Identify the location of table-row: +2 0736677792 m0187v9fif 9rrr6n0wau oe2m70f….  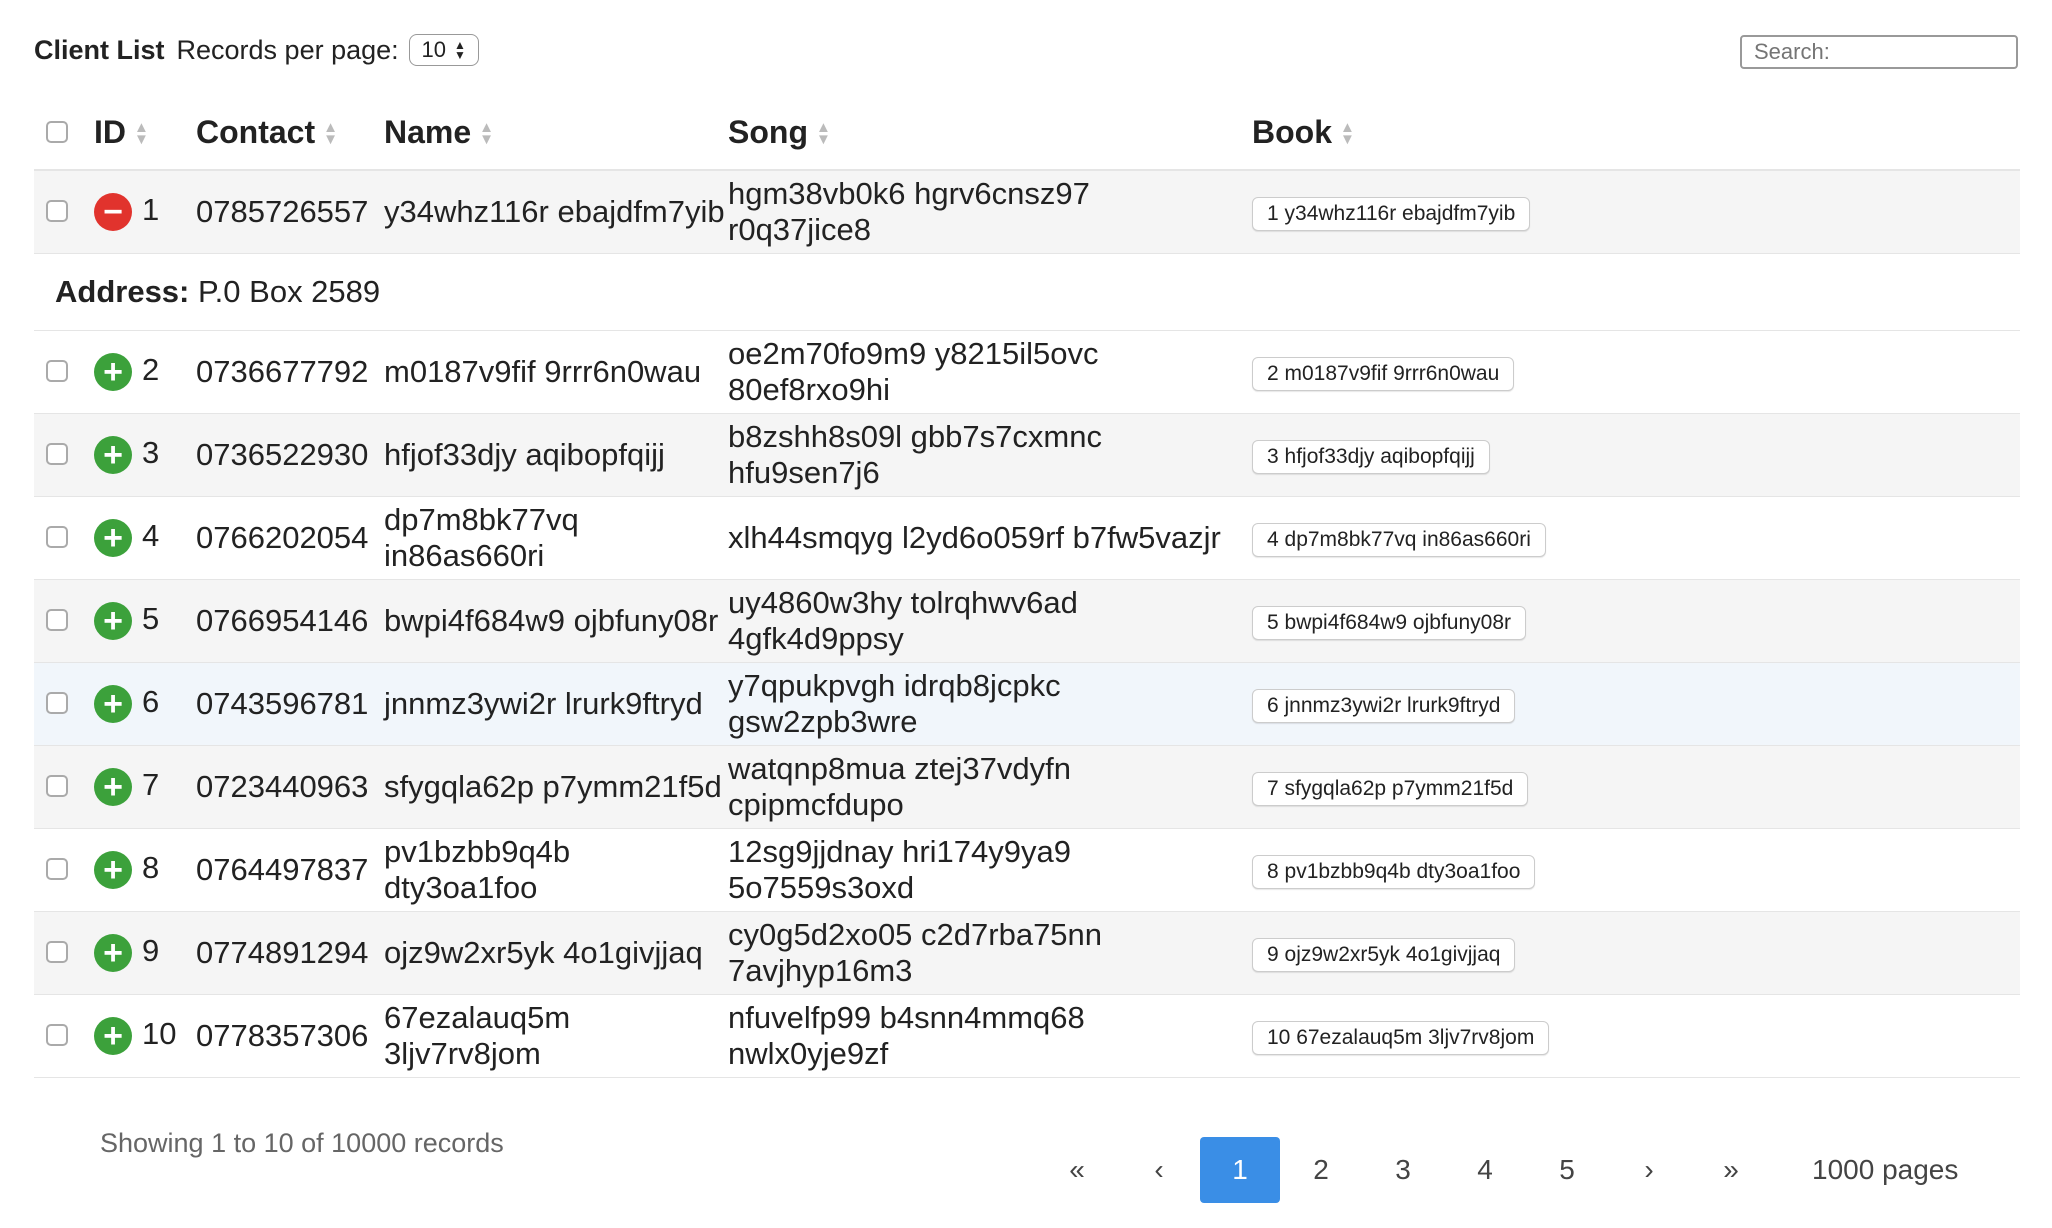
(1027, 371).